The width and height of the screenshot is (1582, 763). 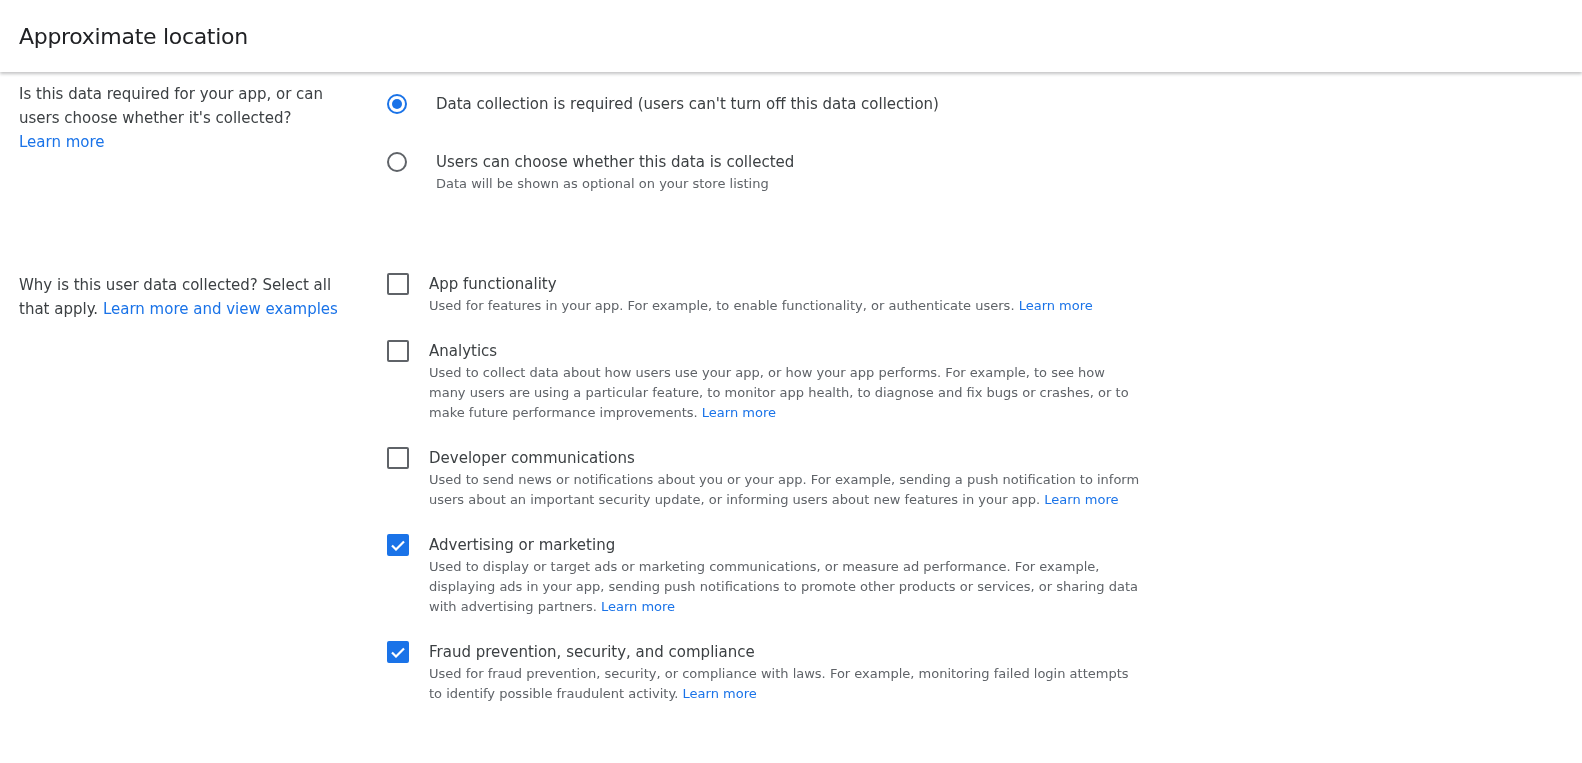 What do you see at coordinates (687, 104) in the screenshot?
I see `option-label: Data collection is required (users can't turn off this data collection)` at bounding box center [687, 104].